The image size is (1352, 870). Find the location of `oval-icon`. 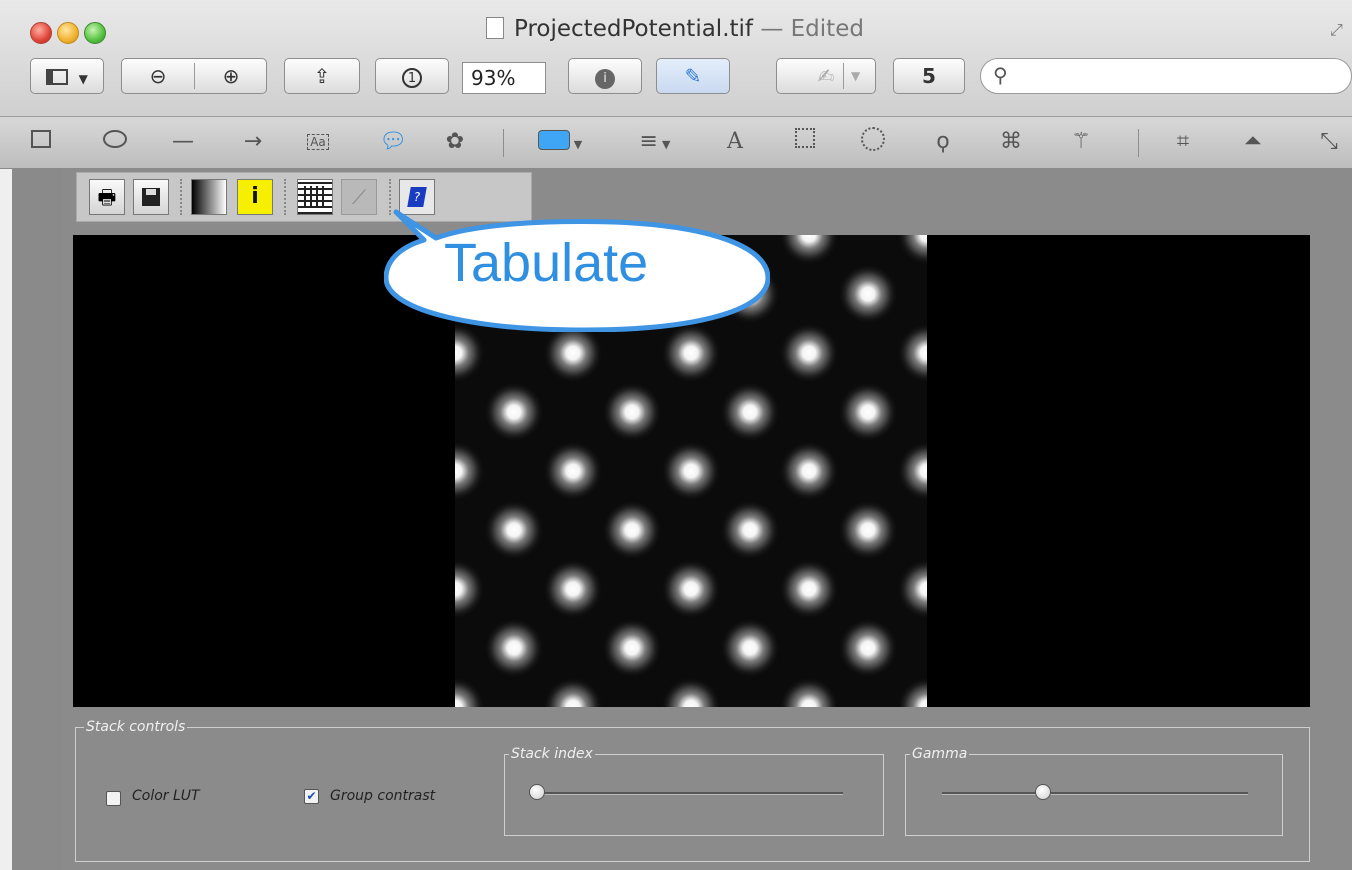

oval-icon is located at coordinates (115, 142).